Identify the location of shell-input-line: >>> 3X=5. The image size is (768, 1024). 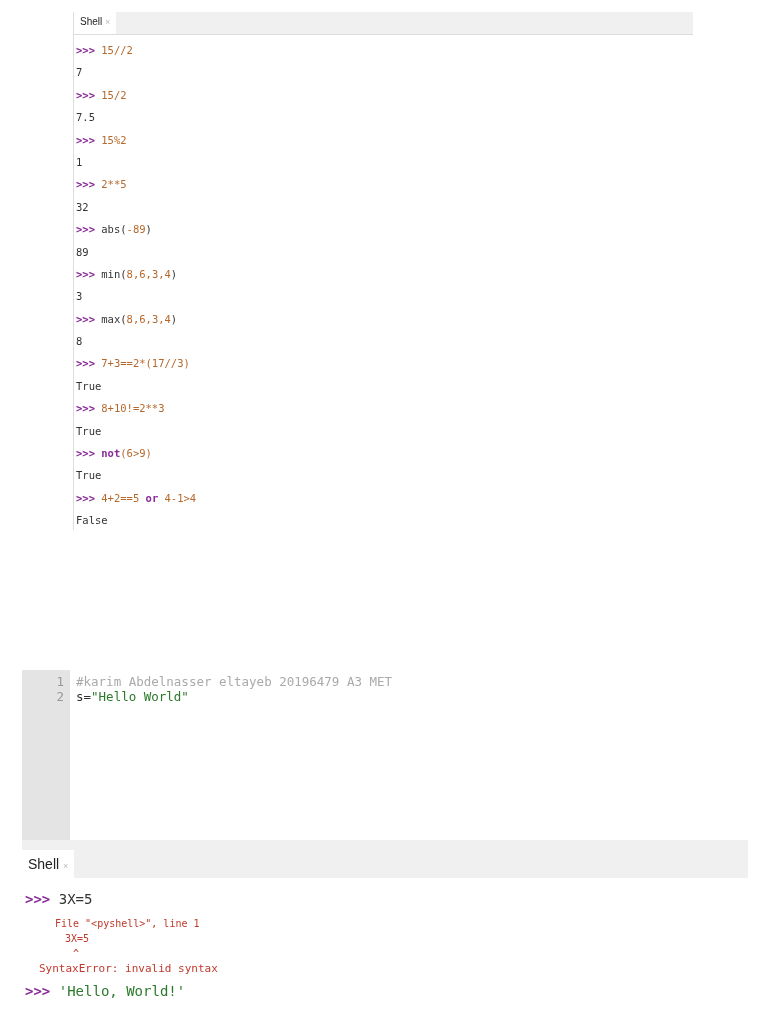
(59, 899).